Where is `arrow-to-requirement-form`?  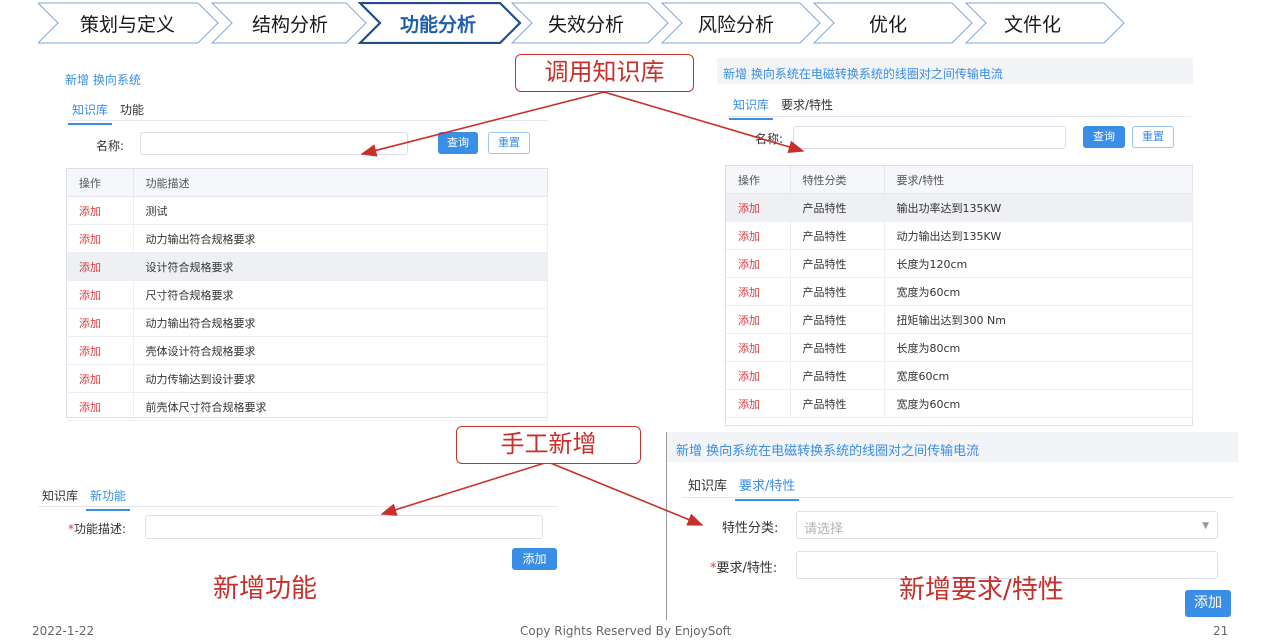 arrow-to-requirement-form is located at coordinates (625, 493).